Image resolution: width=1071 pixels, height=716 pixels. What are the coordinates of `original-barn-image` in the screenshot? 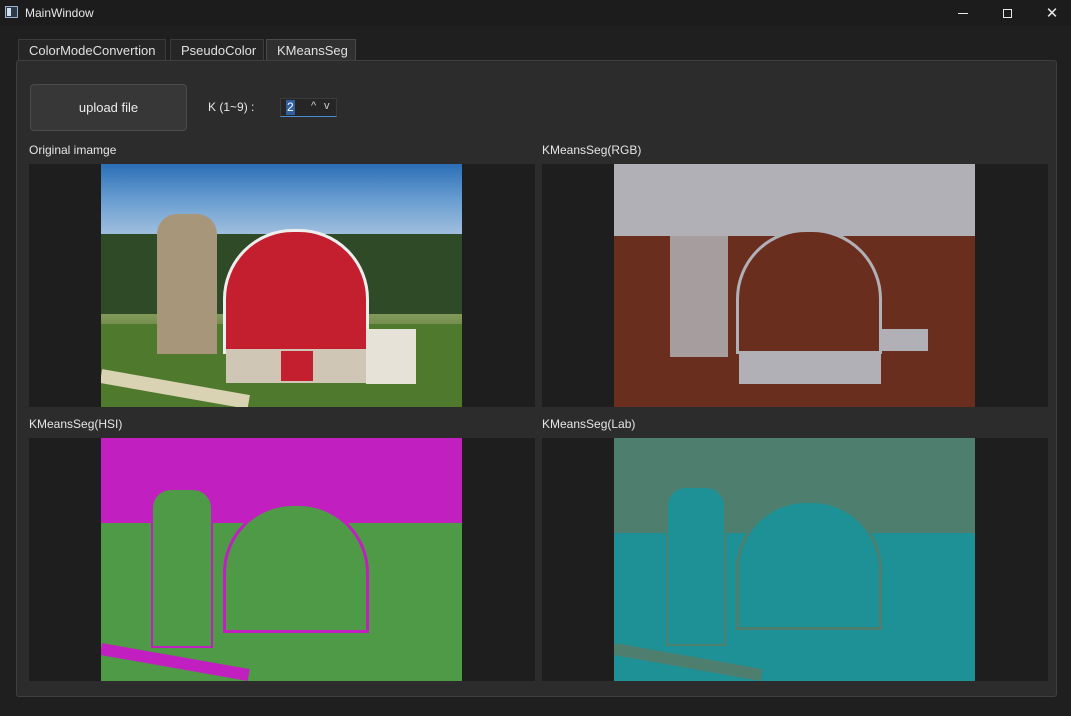 It's located at (281, 285).